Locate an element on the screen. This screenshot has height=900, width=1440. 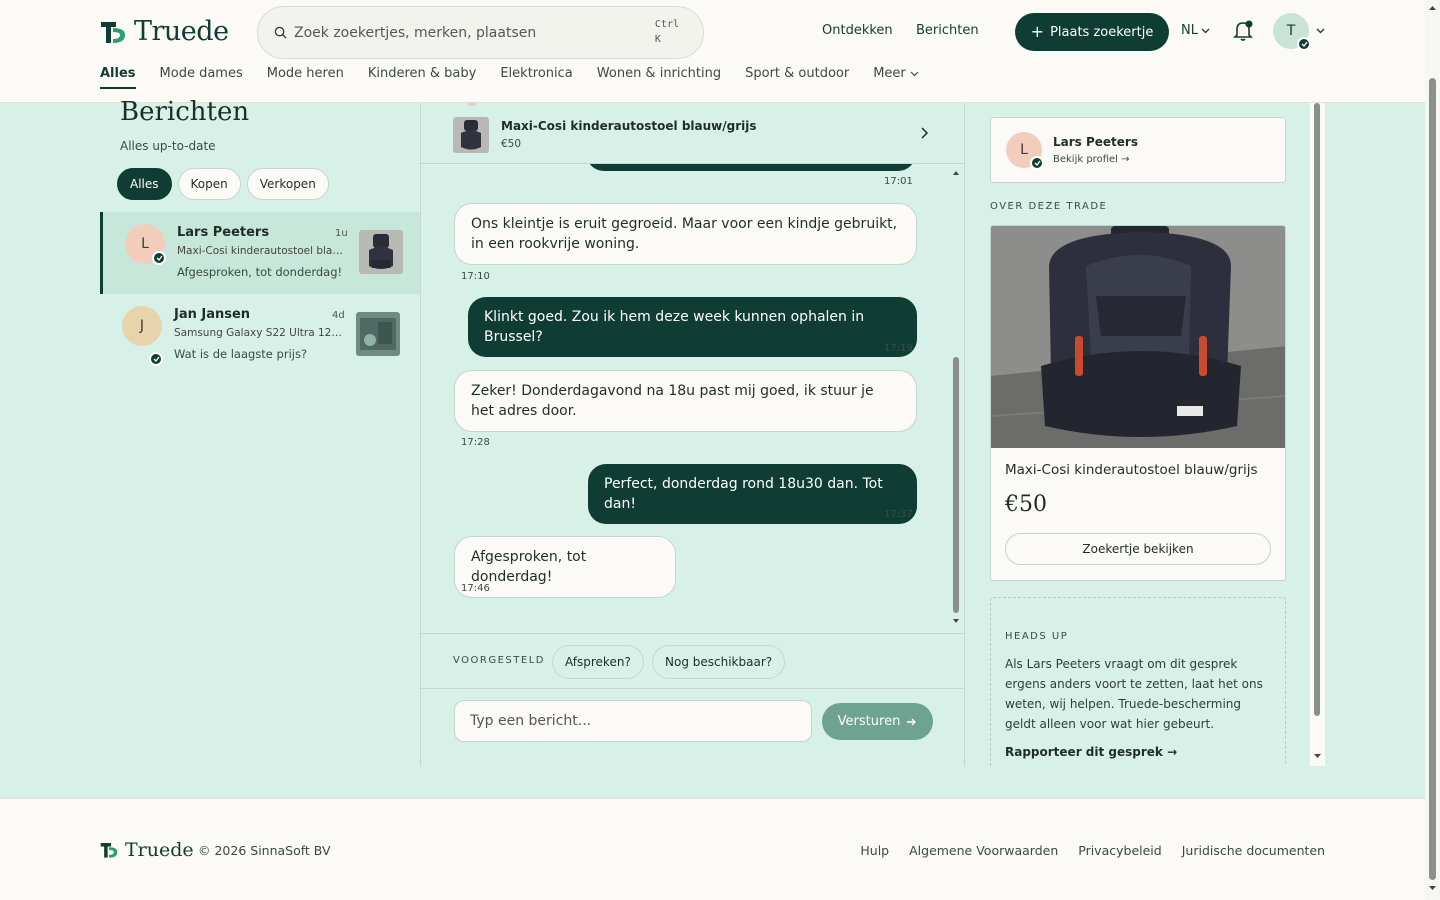
item-photo is located at coordinates (1138, 337).